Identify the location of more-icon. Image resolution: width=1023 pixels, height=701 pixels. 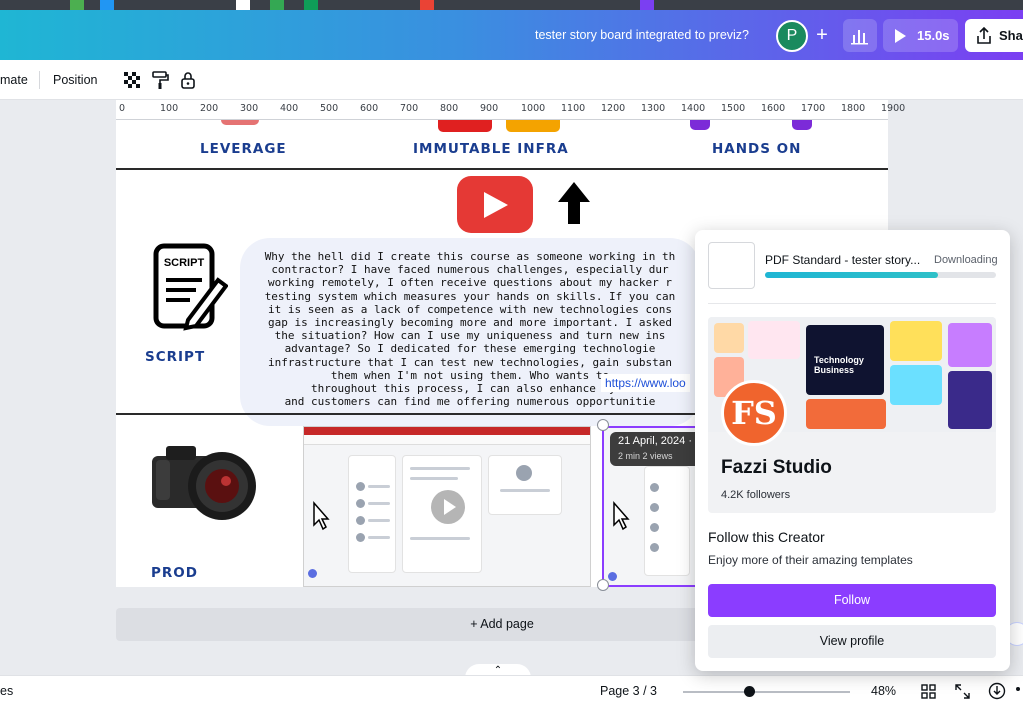
(1018, 689).